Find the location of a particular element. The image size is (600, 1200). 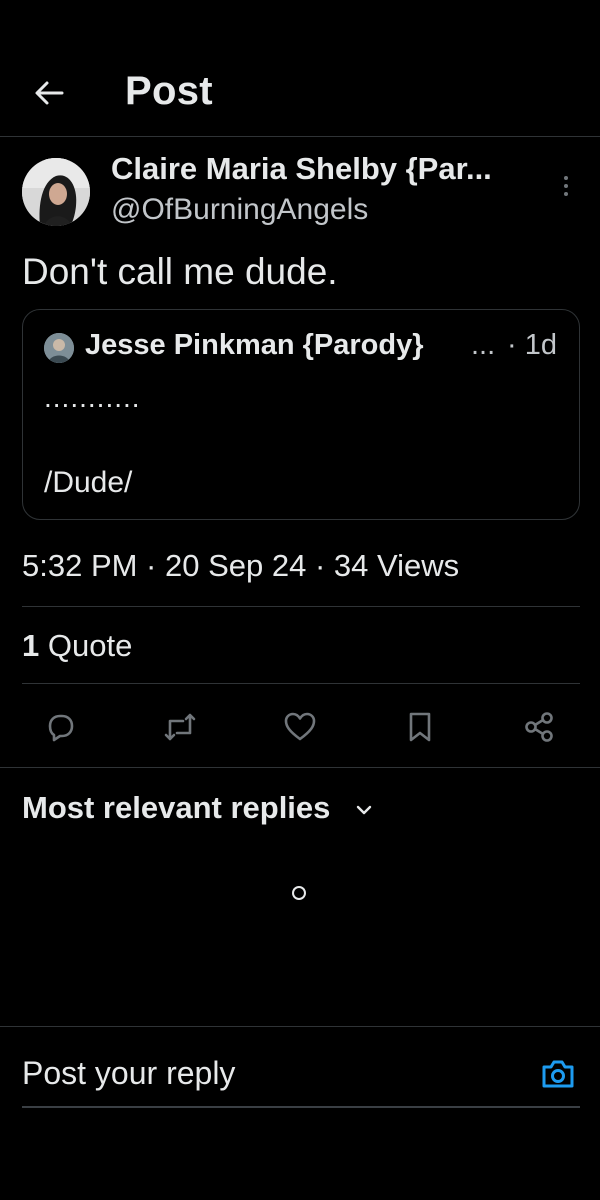

composer-divider is located at coordinates (300, 1026).